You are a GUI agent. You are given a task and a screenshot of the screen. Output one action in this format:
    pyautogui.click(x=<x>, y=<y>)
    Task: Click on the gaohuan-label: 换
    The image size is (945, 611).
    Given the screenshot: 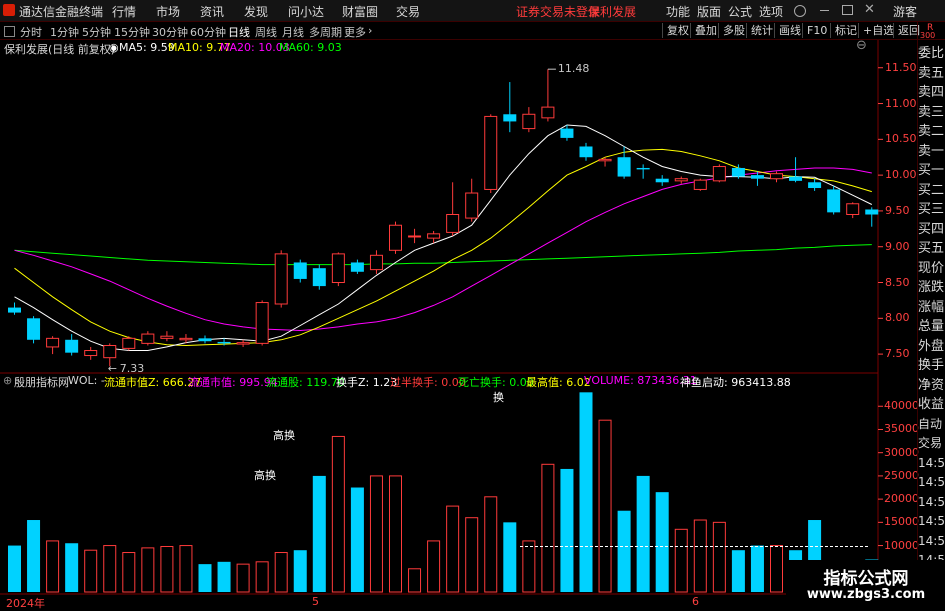 What is the action you would take?
    pyautogui.click(x=498, y=397)
    